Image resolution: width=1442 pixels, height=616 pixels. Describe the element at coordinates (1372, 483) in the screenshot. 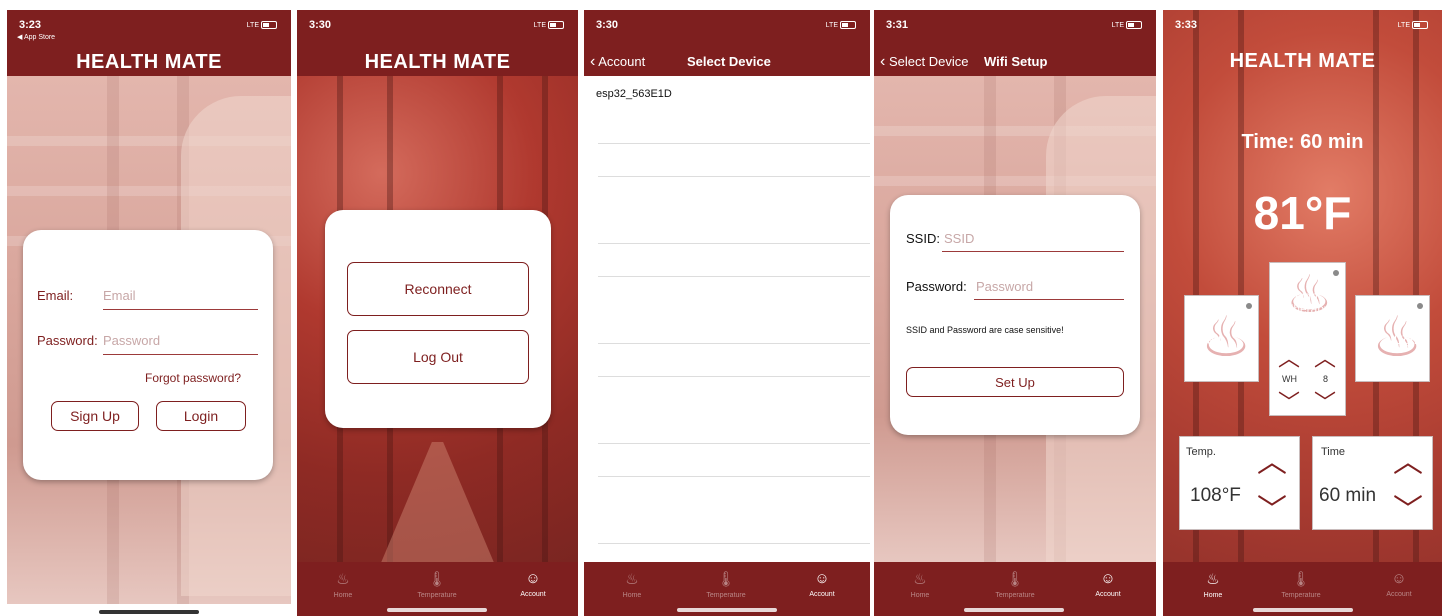

I see `time-control: Time 60 min ︿ ﹀` at that location.